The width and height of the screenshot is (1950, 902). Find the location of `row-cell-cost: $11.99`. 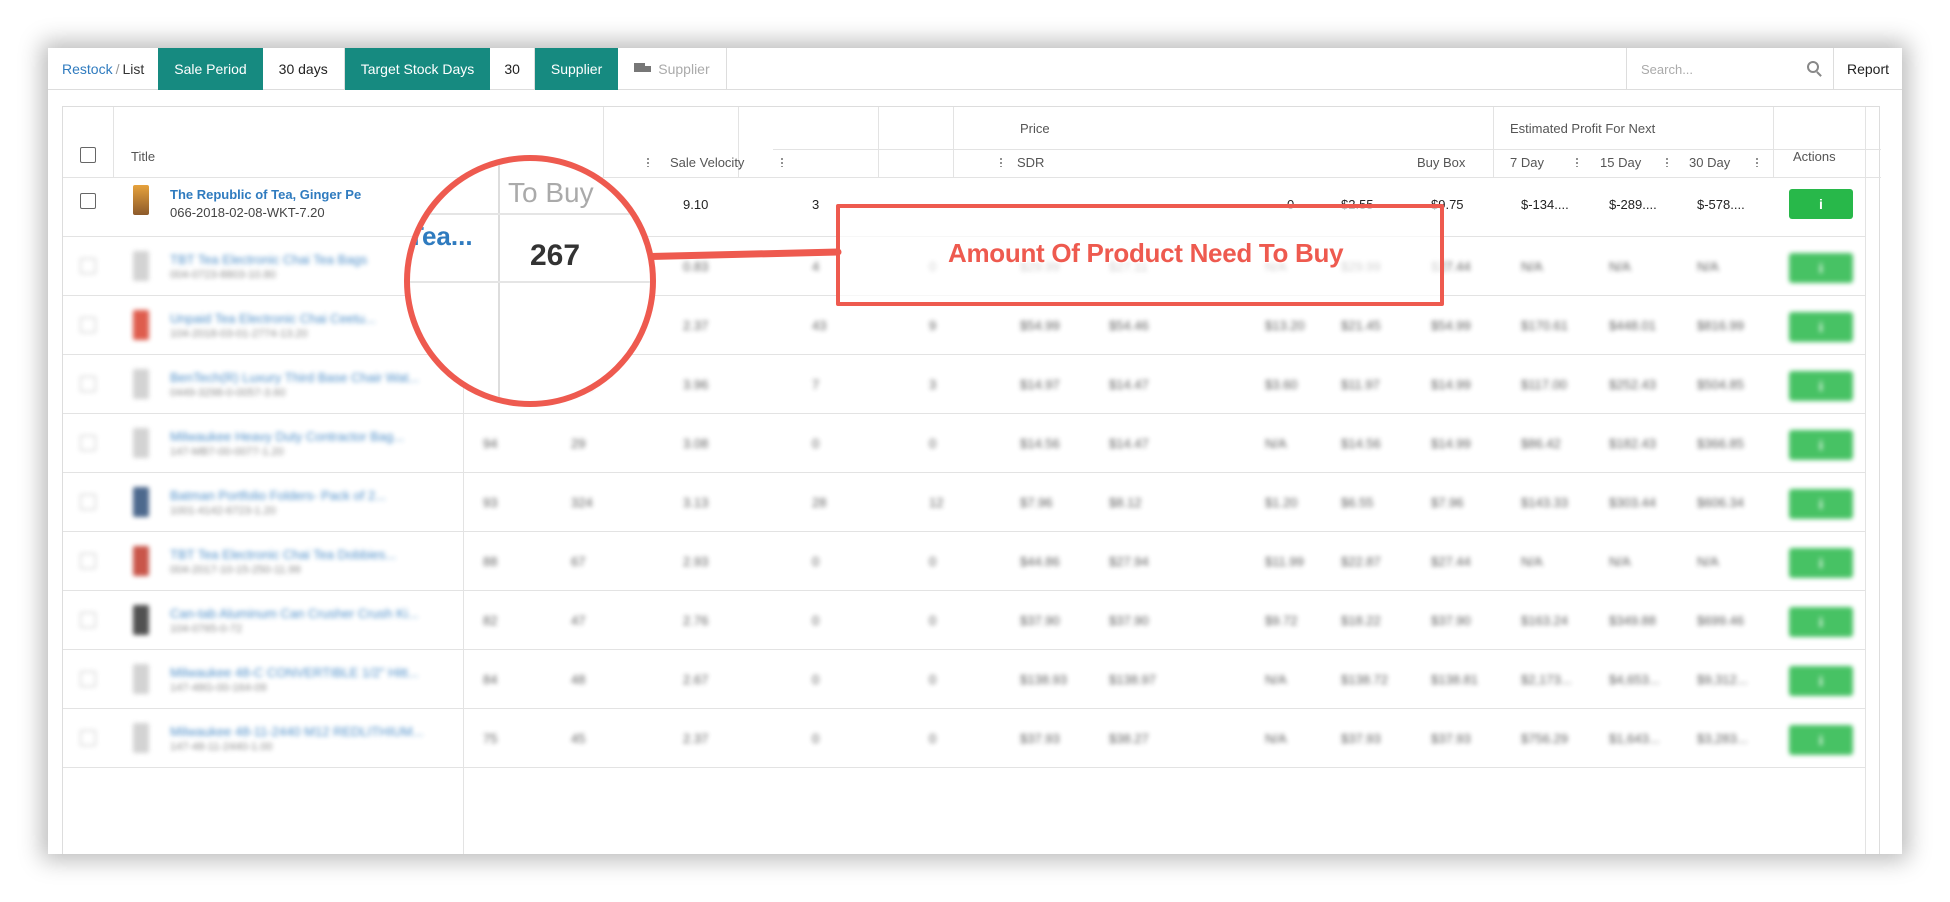

row-cell-cost: $11.99 is located at coordinates (1284, 561).